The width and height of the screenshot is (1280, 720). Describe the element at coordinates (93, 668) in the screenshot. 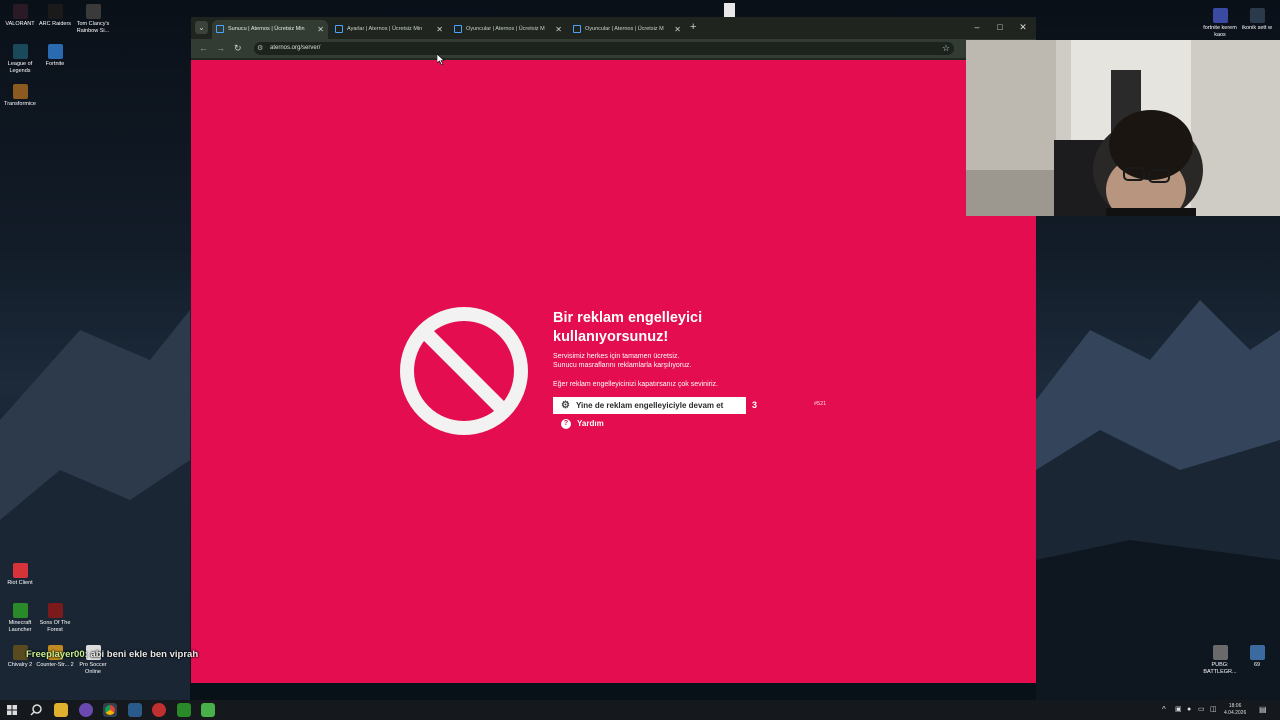

I see `desktop-icon-label: Pro Soccer Online` at that location.